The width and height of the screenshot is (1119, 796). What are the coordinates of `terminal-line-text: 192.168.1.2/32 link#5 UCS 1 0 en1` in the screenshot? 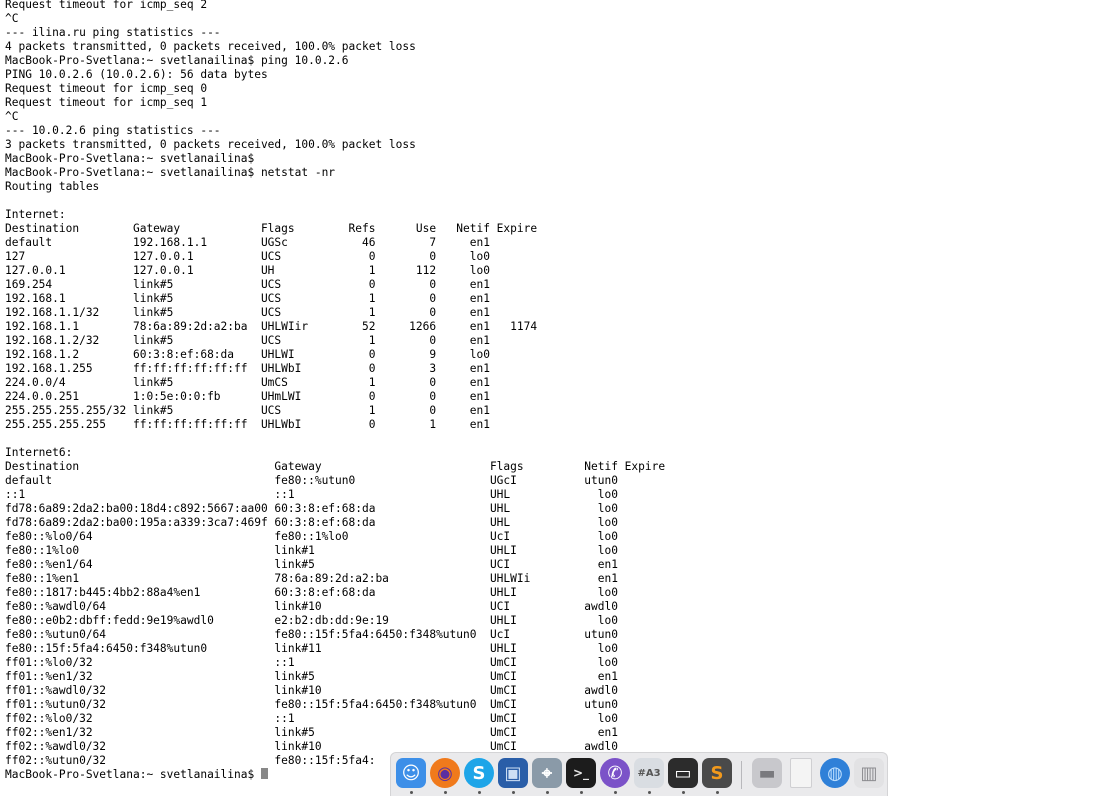 It's located at (247, 340).